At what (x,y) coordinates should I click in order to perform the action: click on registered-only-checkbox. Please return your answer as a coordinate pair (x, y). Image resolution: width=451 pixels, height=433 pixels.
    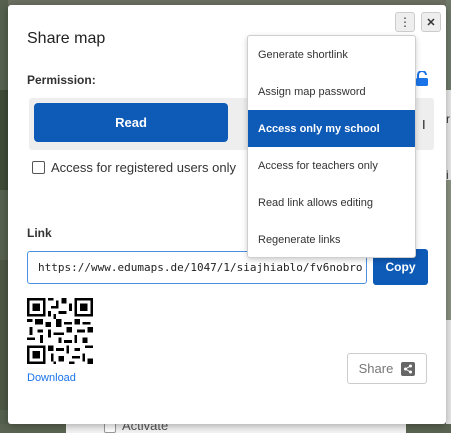
    Looking at the image, I should click on (38, 167).